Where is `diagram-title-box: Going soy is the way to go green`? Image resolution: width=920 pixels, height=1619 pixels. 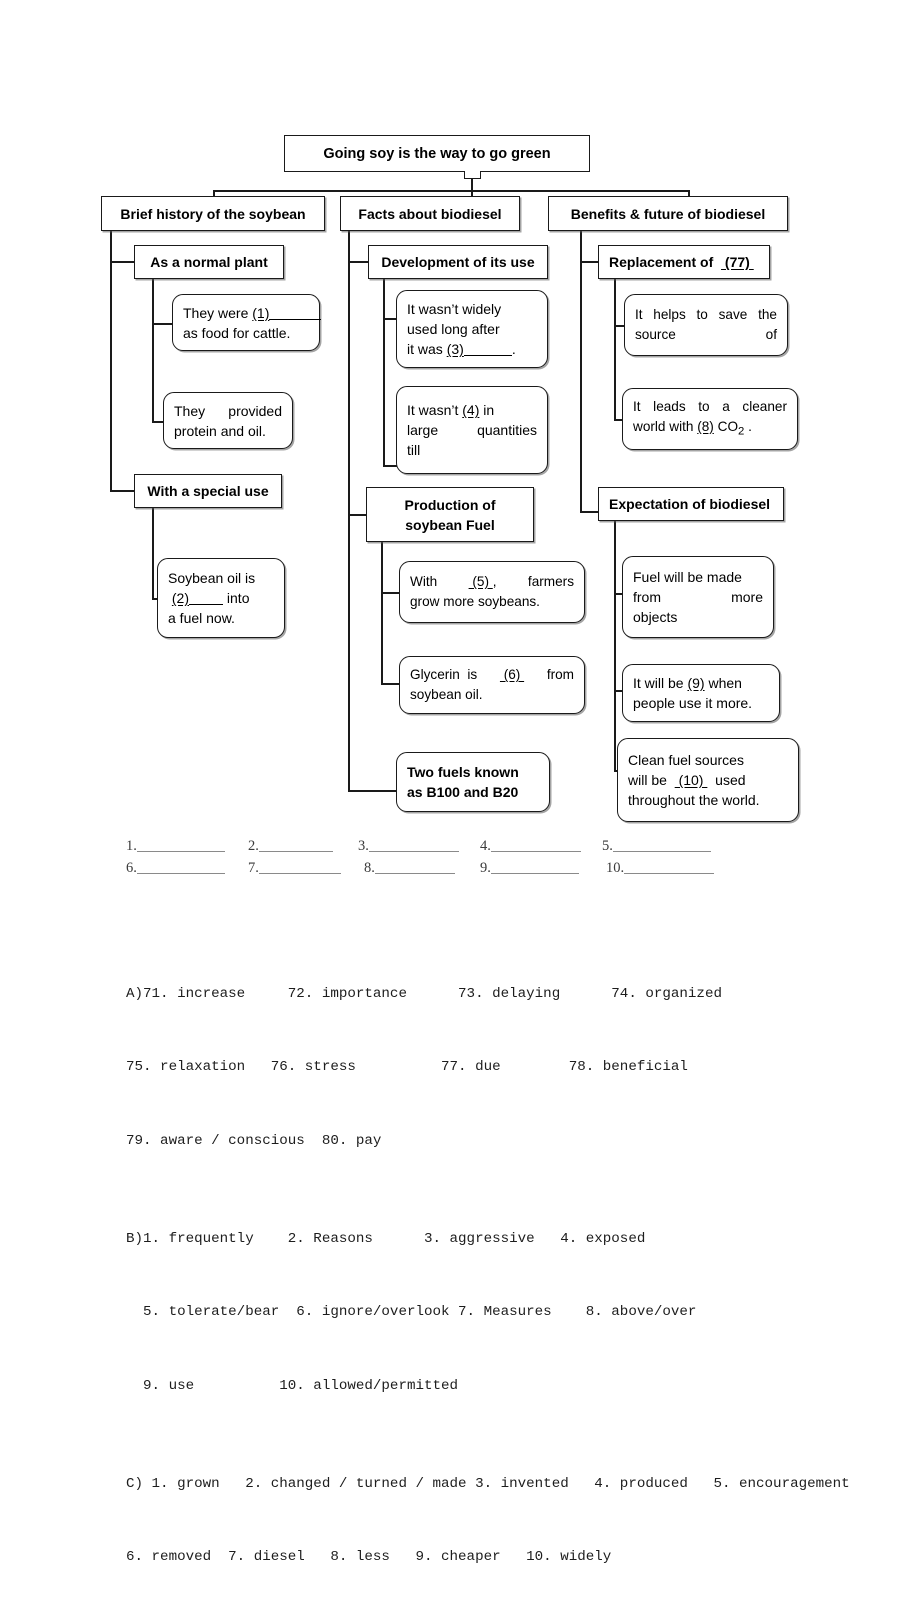
diagram-title-box: Going soy is the way to go green is located at coordinates (437, 153).